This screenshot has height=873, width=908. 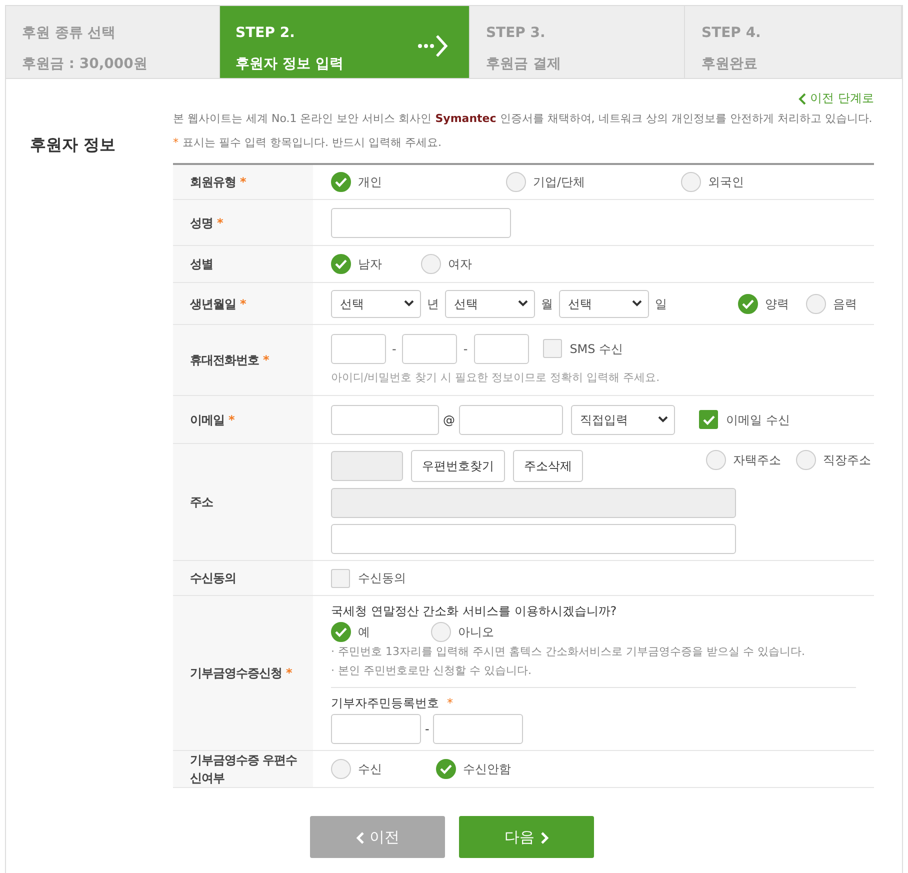 I want to click on option-label: 수신안함, so click(x=487, y=769).